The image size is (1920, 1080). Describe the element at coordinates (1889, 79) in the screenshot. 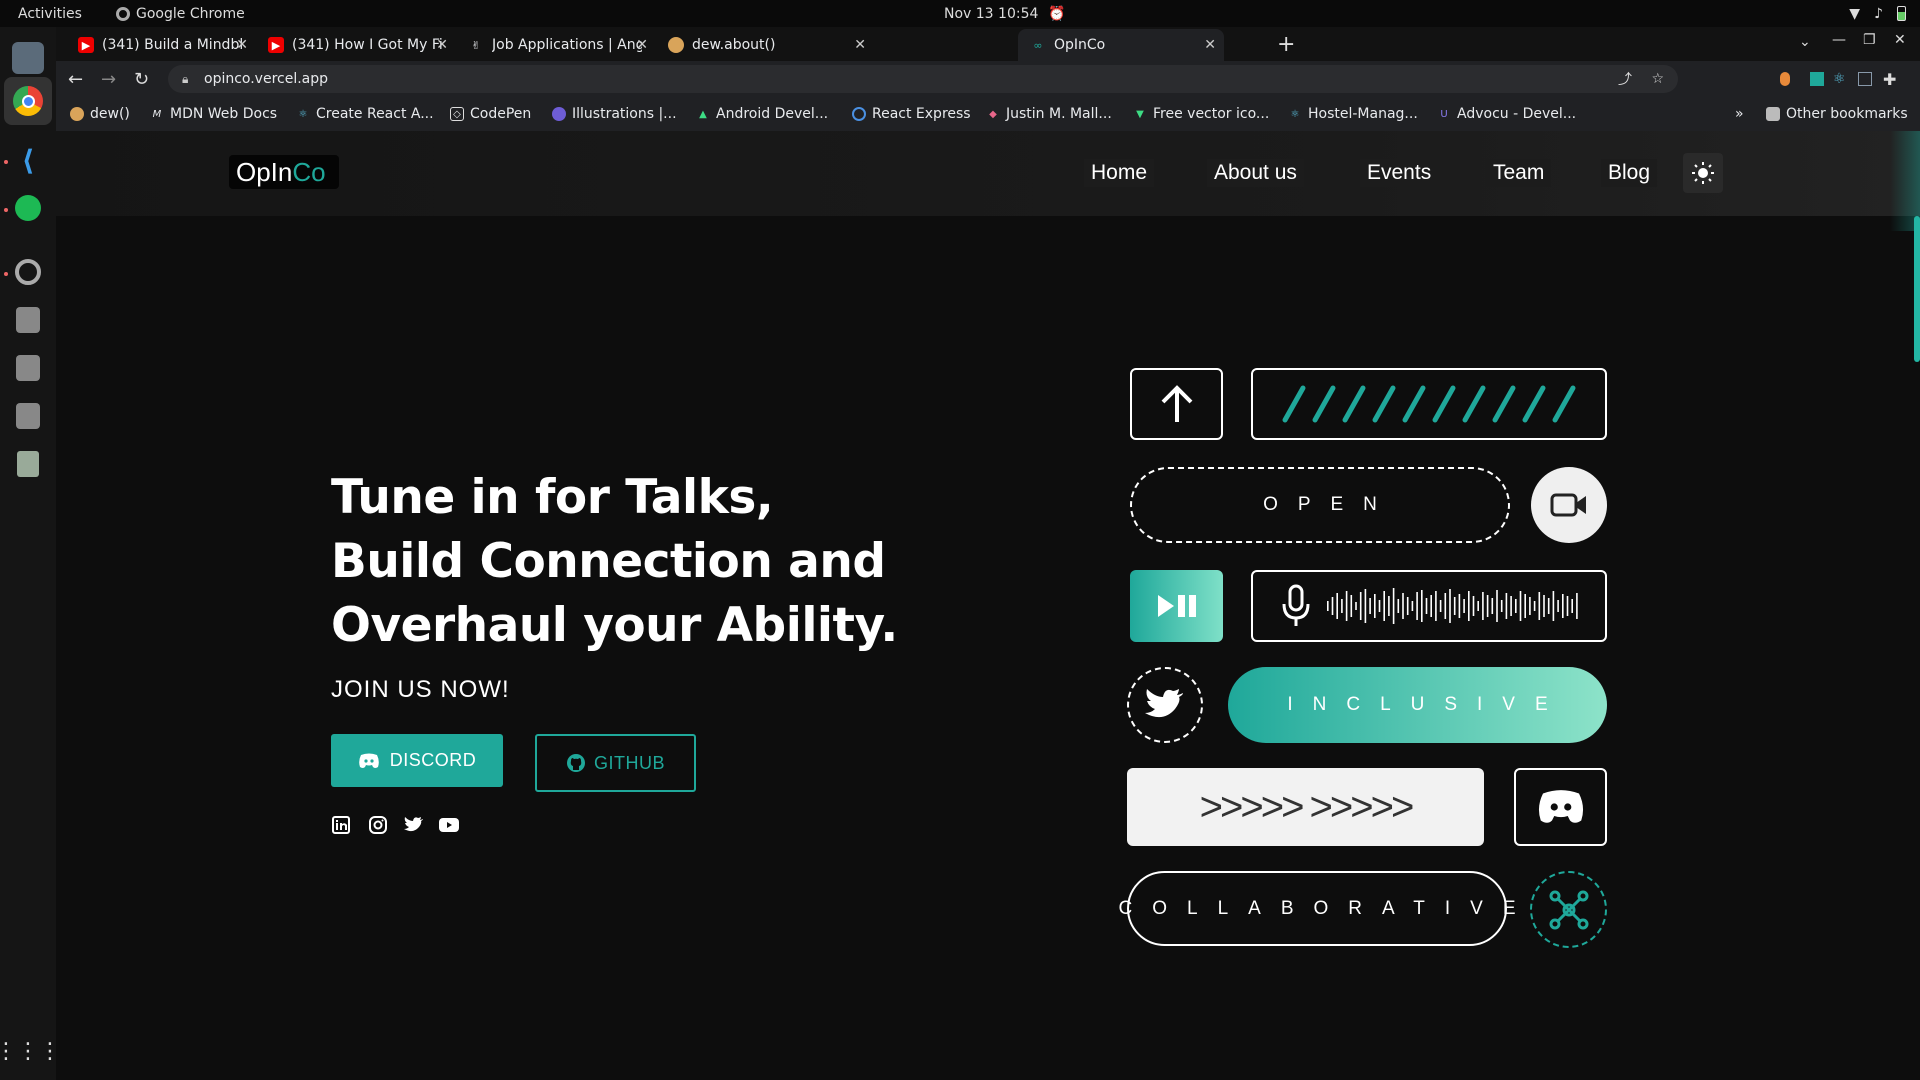

I see `extensions-puzzle-icon: ✚` at that location.